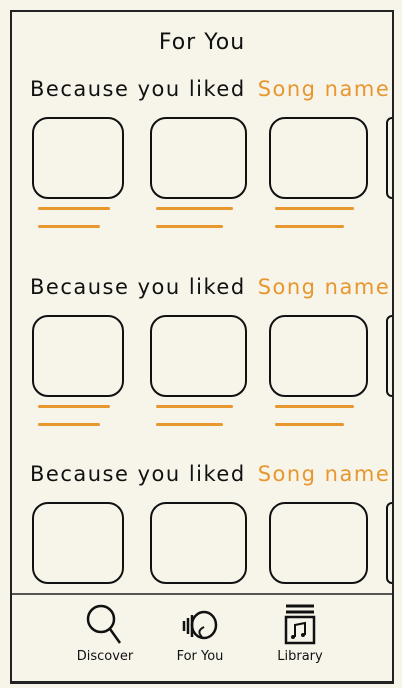 This screenshot has height=688, width=402. Describe the element at coordinates (200, 656) in the screenshot. I see `nav-label: For You` at that location.